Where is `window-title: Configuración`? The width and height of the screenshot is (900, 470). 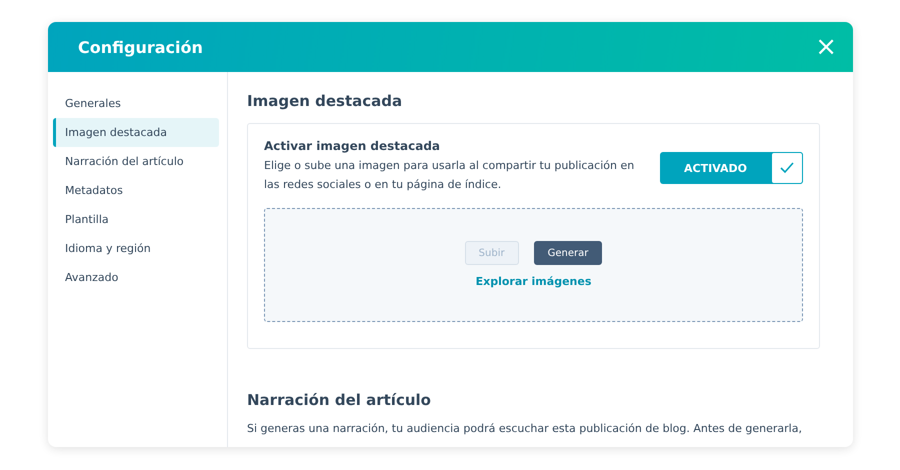 window-title: Configuración is located at coordinates (140, 47).